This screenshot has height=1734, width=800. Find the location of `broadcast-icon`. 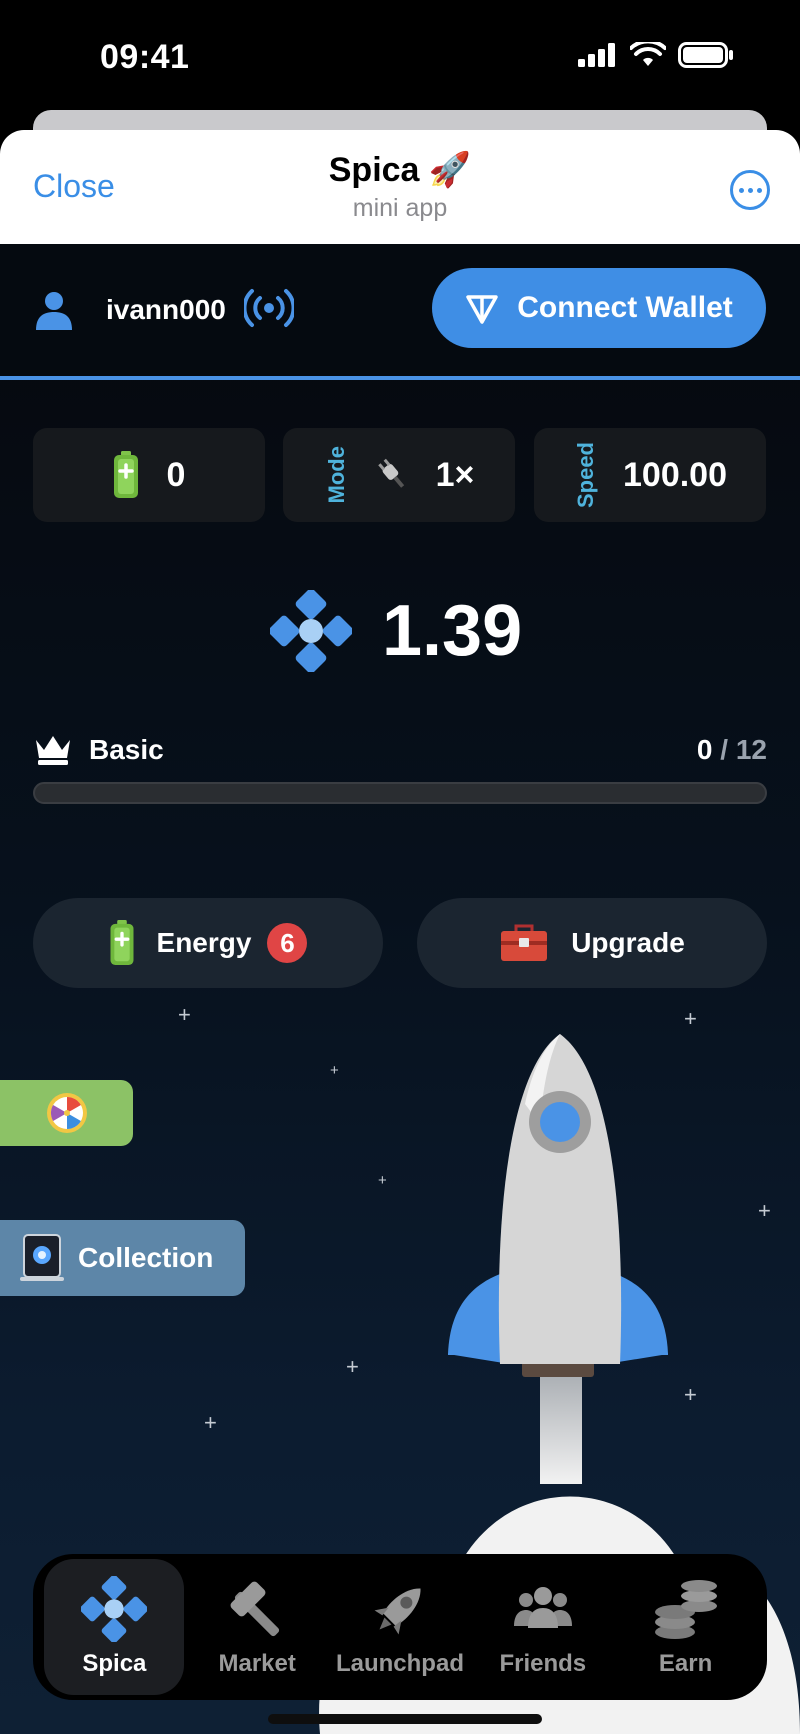

broadcast-icon is located at coordinates (269, 308).